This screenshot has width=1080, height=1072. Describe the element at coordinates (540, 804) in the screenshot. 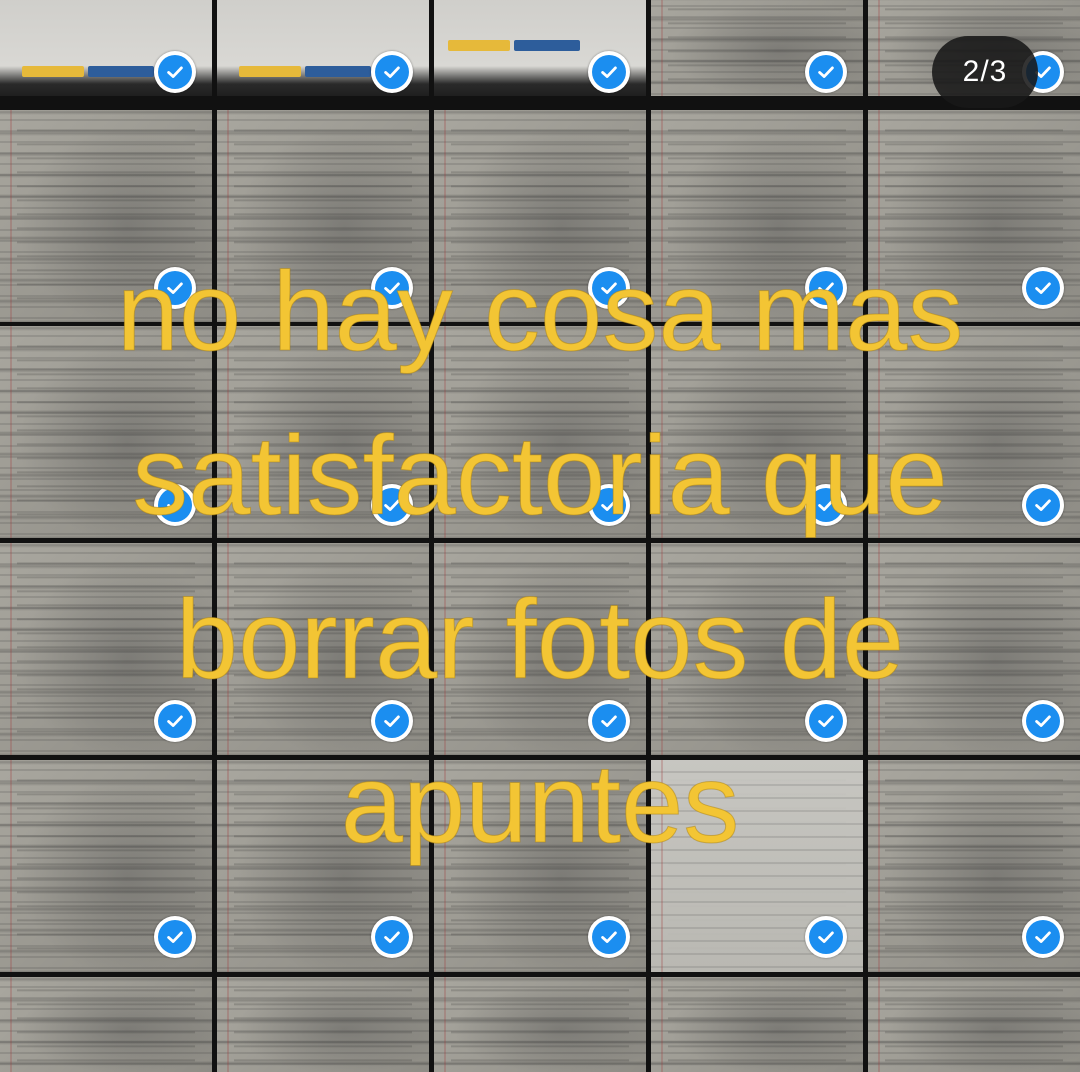

I see `caption-line-4: apuntes` at that location.